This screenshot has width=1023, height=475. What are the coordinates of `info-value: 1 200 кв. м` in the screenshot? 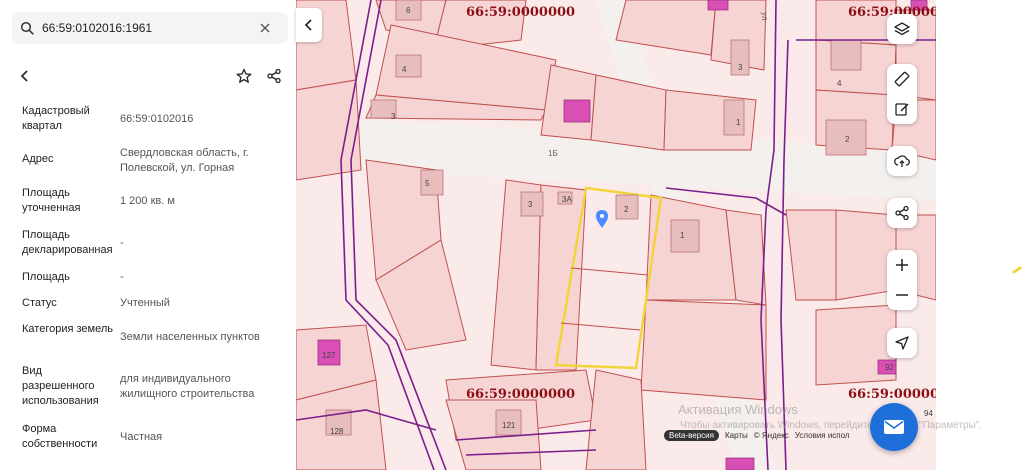 It's located at (147, 201).